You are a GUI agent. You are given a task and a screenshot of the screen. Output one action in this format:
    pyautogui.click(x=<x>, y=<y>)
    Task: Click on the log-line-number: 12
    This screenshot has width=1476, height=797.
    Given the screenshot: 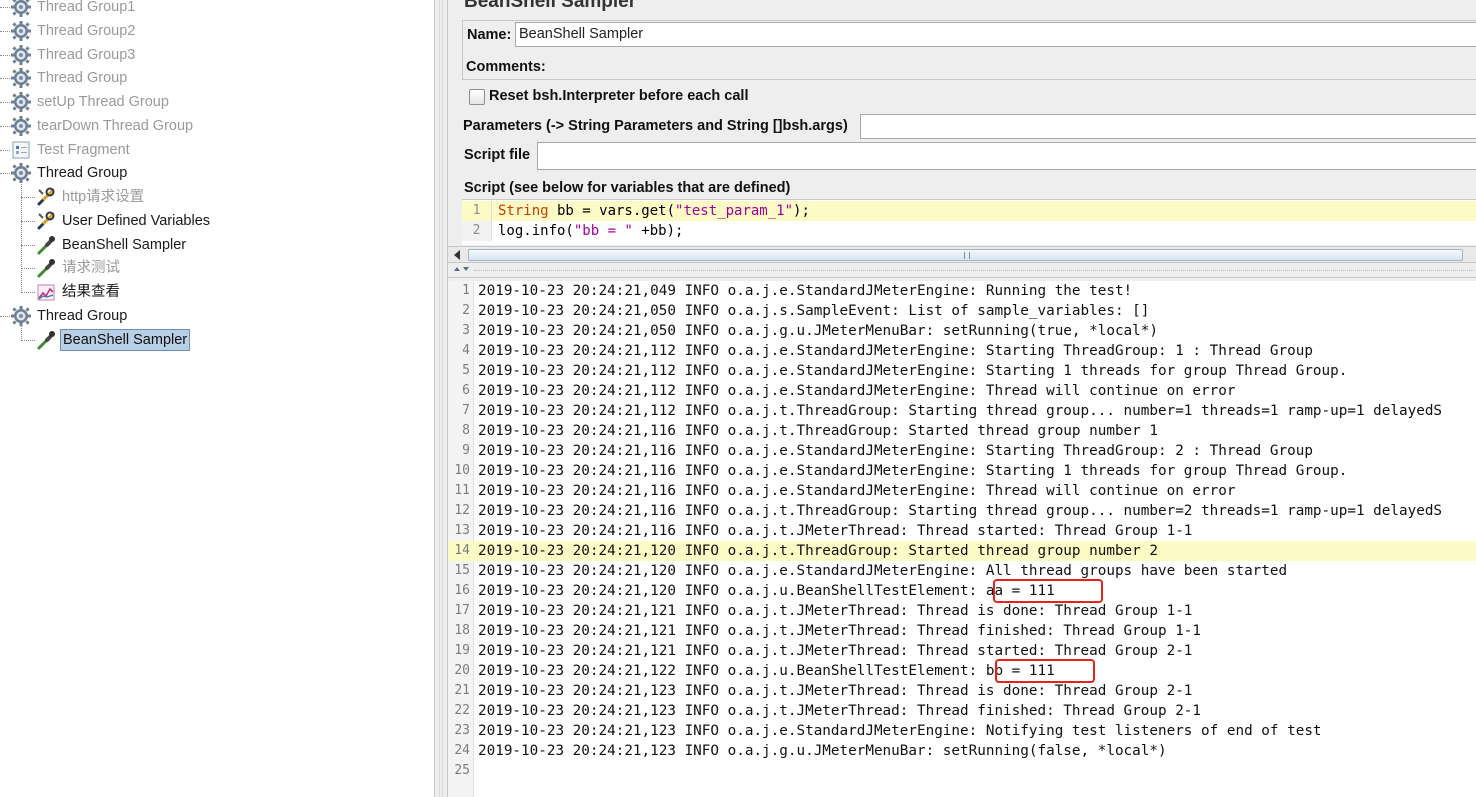 What is the action you would take?
    pyautogui.click(x=462, y=510)
    